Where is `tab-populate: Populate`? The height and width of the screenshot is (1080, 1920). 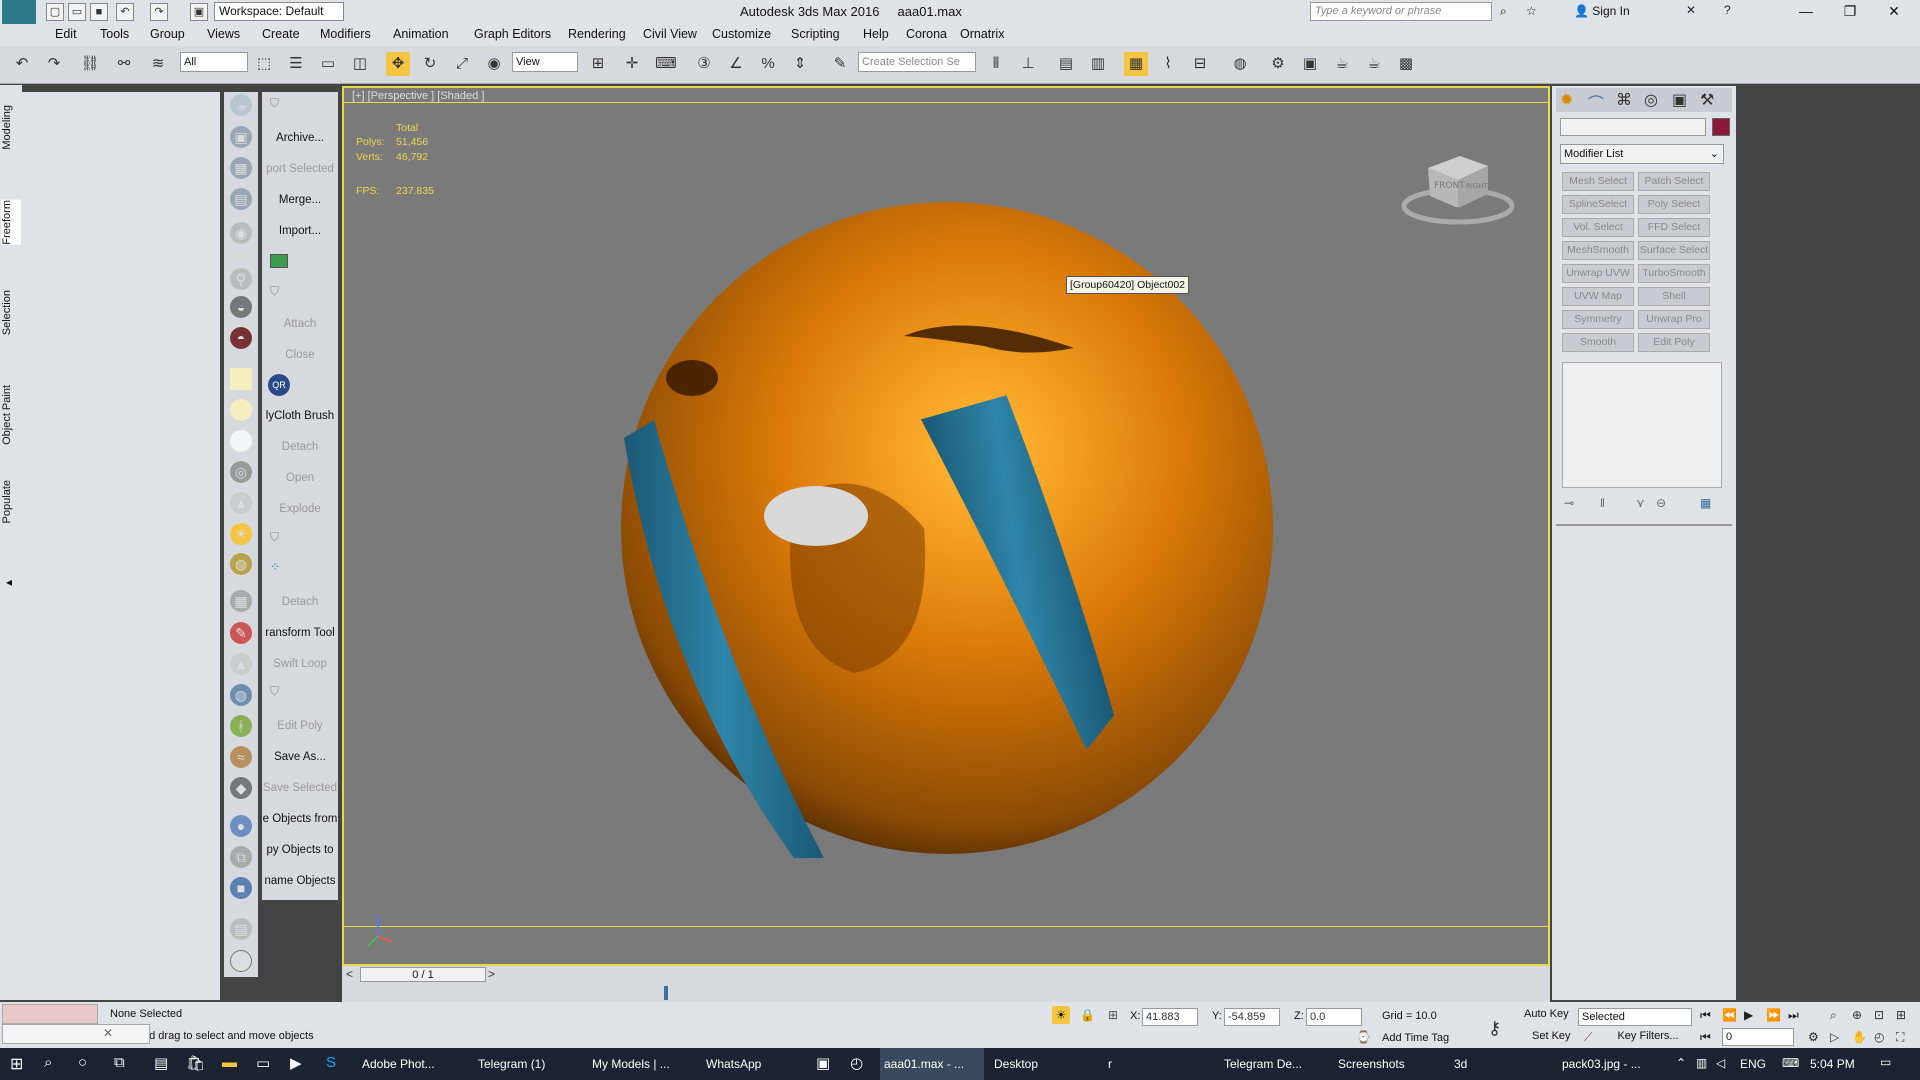
tab-populate: Populate is located at coordinates (11, 501).